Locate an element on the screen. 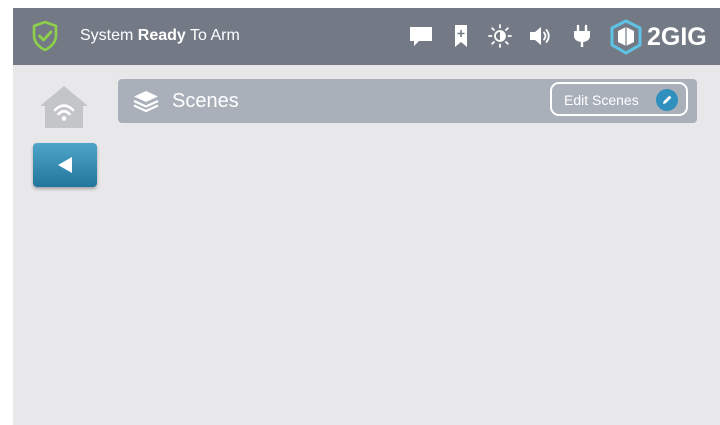 The image size is (720, 425). brand-name: 2GIG is located at coordinates (677, 37).